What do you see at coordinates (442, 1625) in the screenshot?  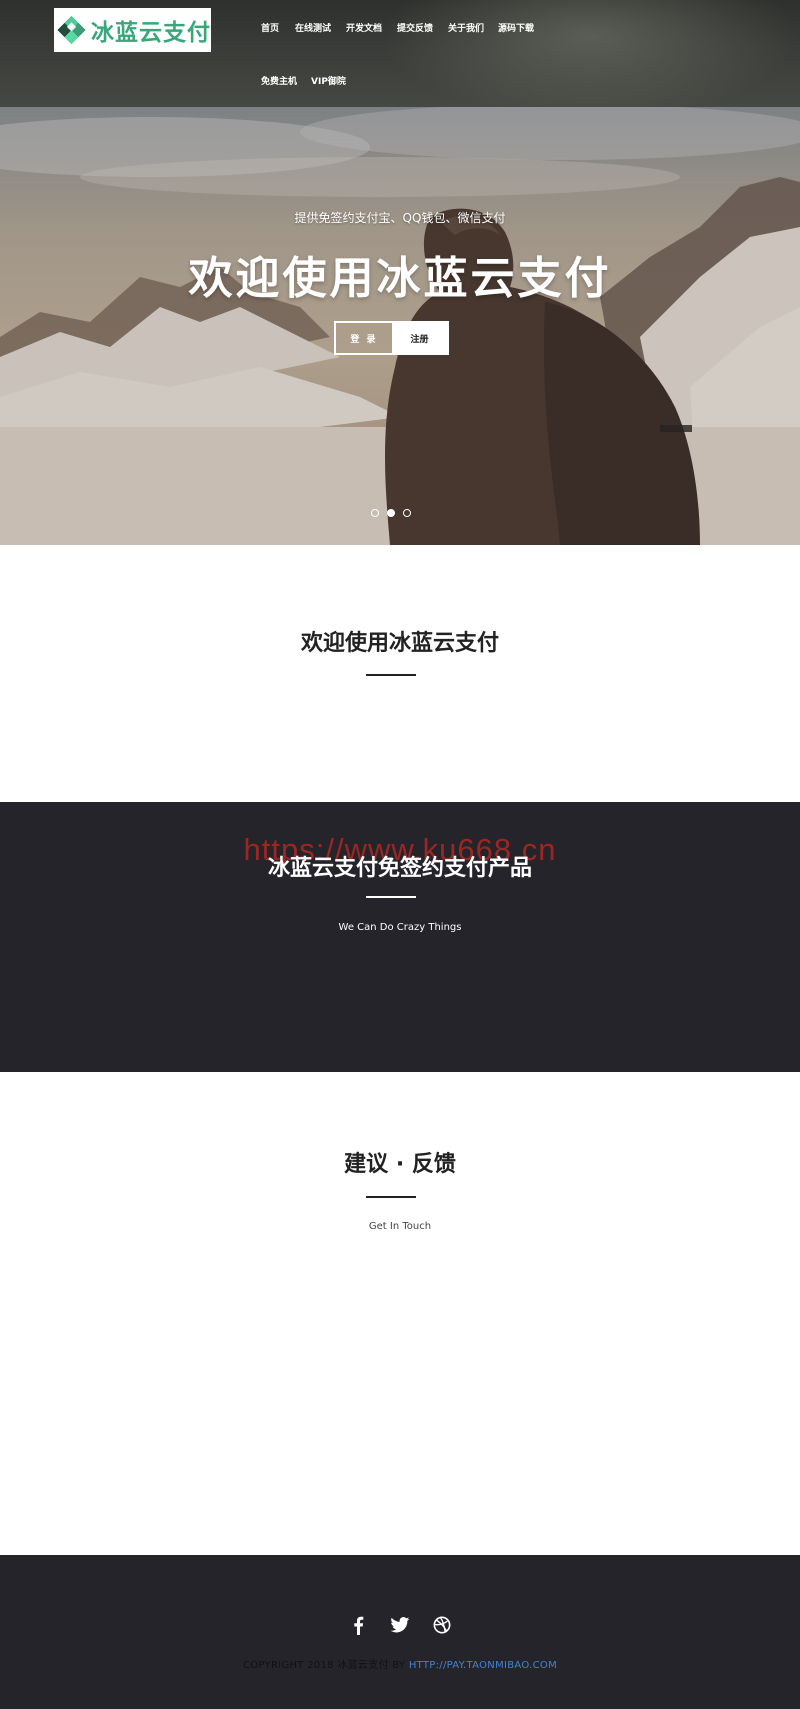 I see `dribbble-icon` at bounding box center [442, 1625].